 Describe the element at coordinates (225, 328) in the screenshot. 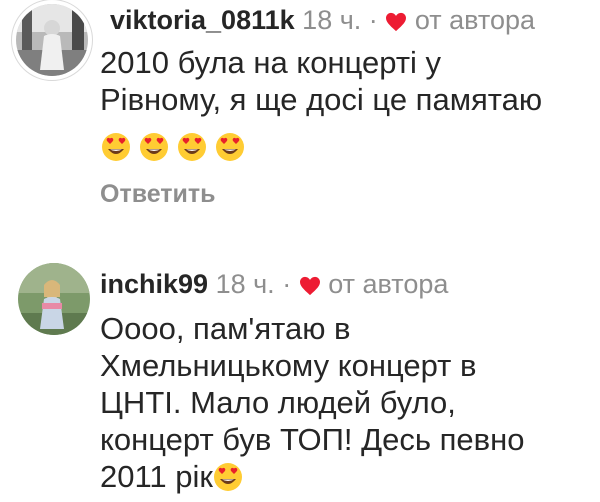

I see `comment-line: Оооо, пам'ятаю в` at that location.